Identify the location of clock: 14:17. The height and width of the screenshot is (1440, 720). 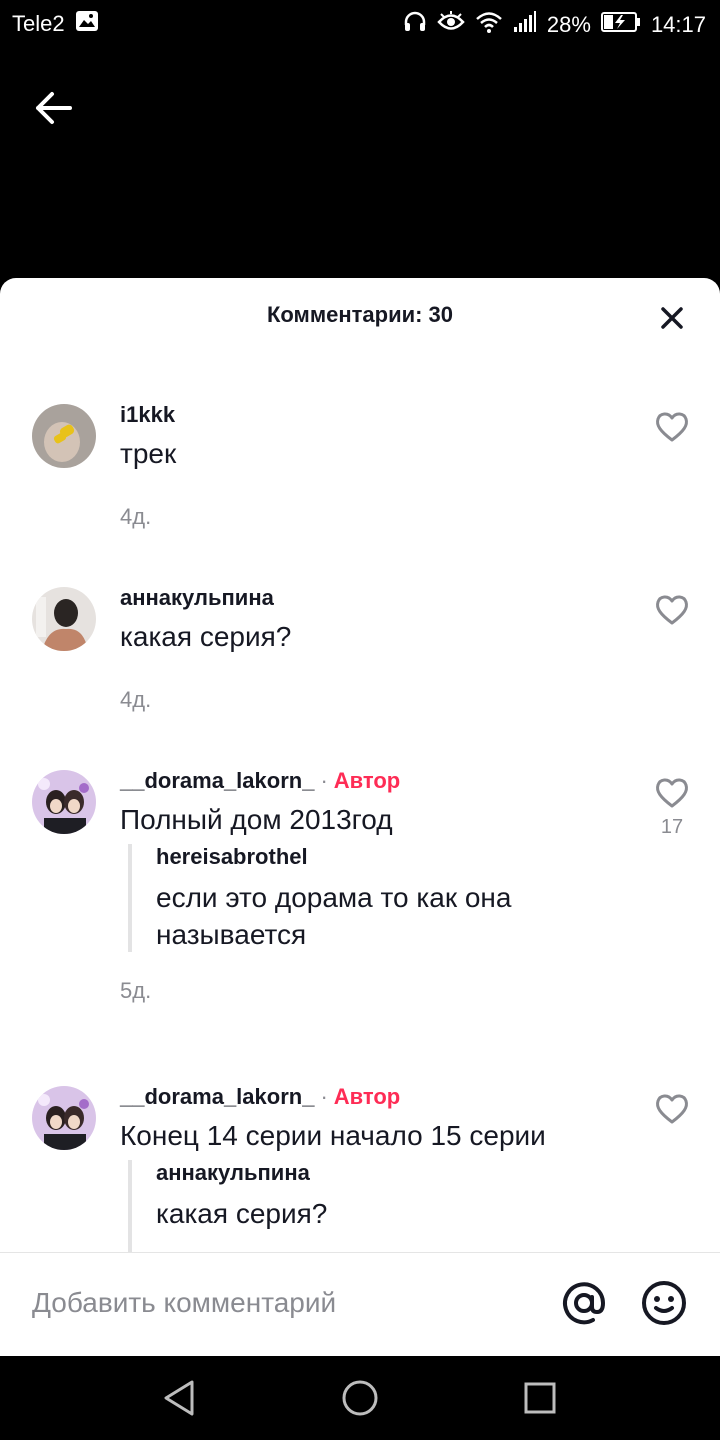
(678, 24).